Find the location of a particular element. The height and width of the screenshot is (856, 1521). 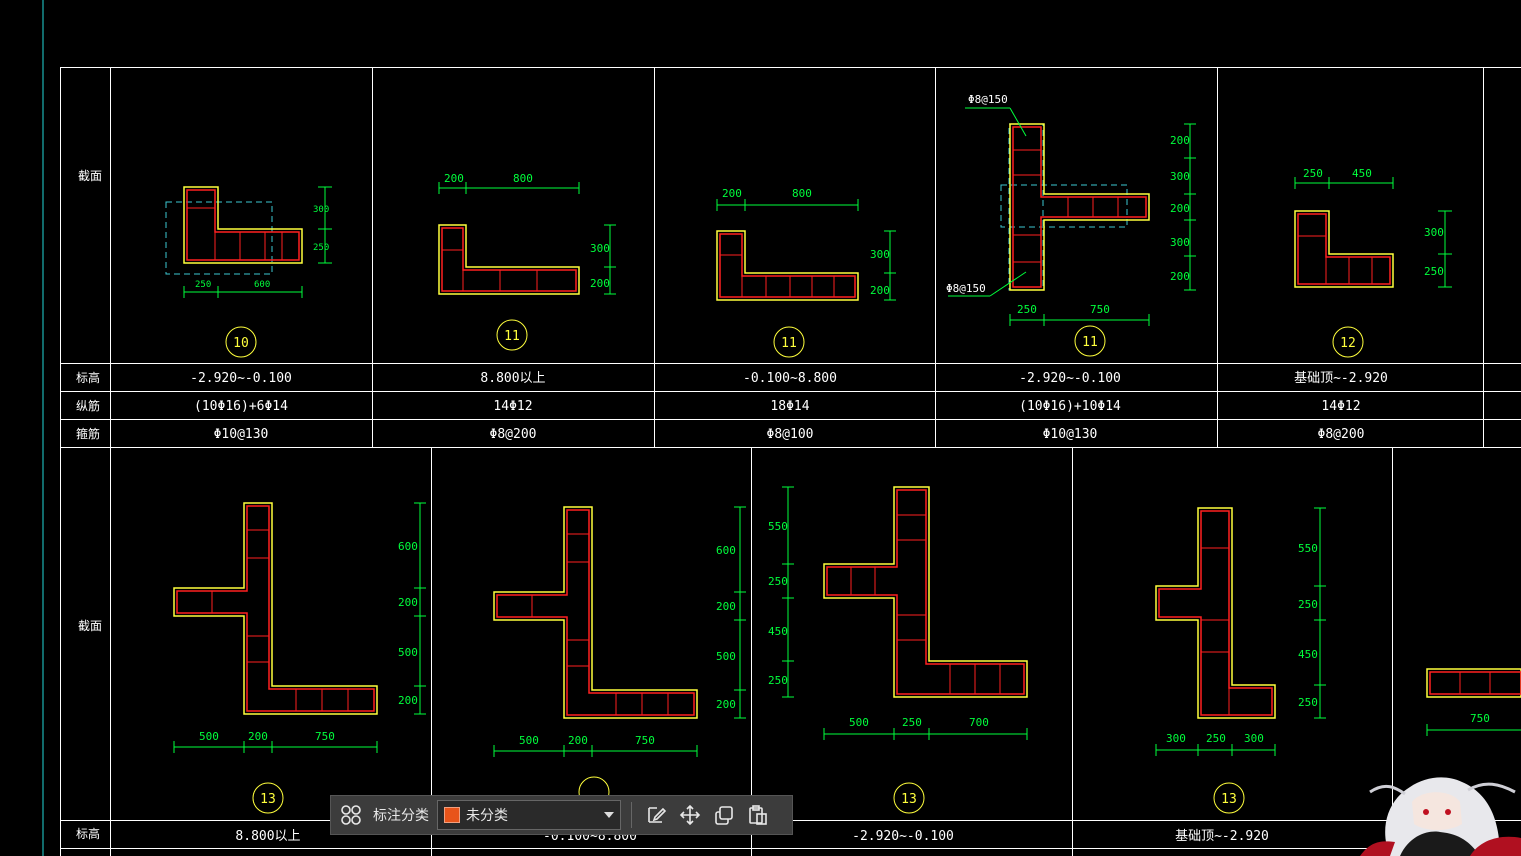

toolbar-divider is located at coordinates (631, 815).